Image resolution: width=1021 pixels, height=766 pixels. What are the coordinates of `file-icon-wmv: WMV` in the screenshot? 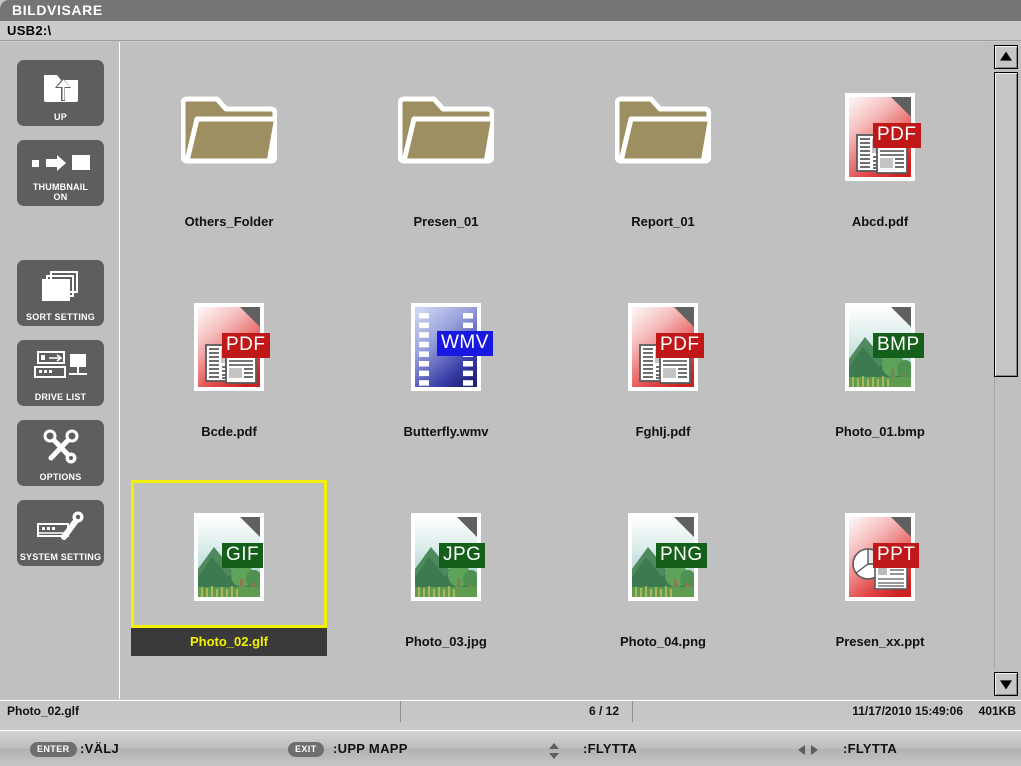 It's located at (452, 346).